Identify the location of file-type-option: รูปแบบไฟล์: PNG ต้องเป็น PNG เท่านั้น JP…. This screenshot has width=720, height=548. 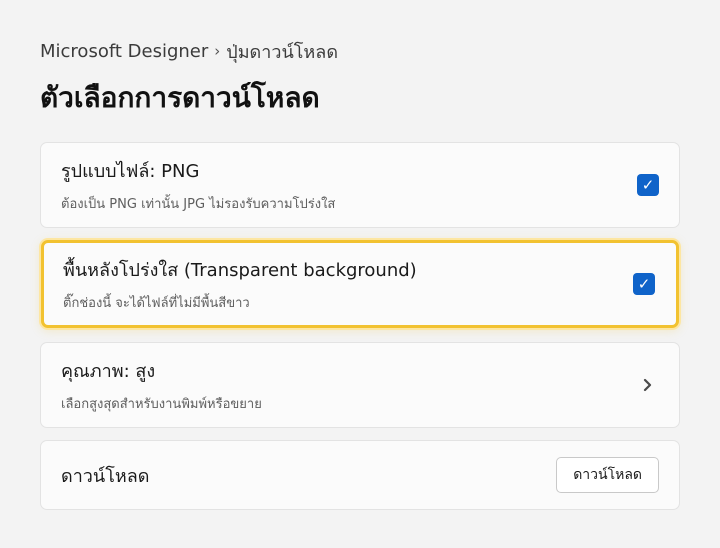
(360, 185).